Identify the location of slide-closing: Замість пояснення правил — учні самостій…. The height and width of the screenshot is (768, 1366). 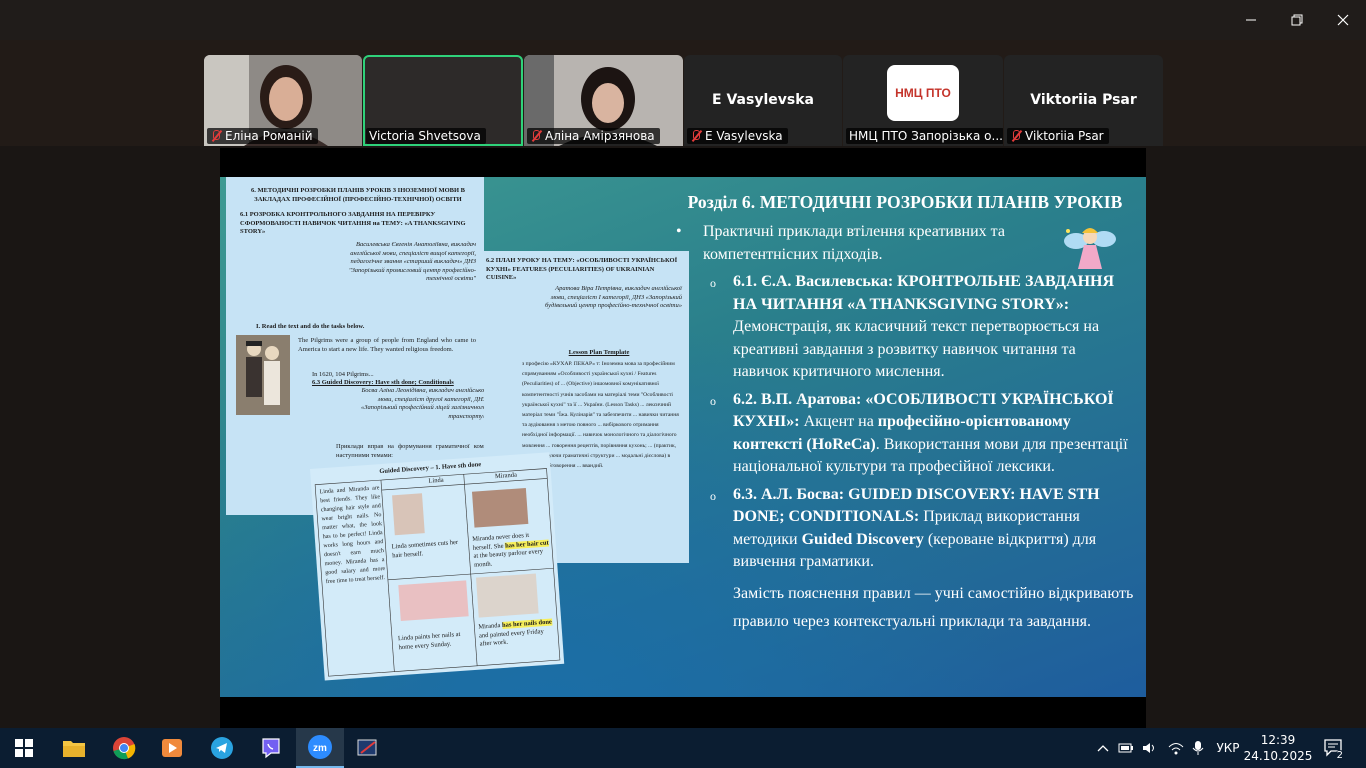
(933, 607).